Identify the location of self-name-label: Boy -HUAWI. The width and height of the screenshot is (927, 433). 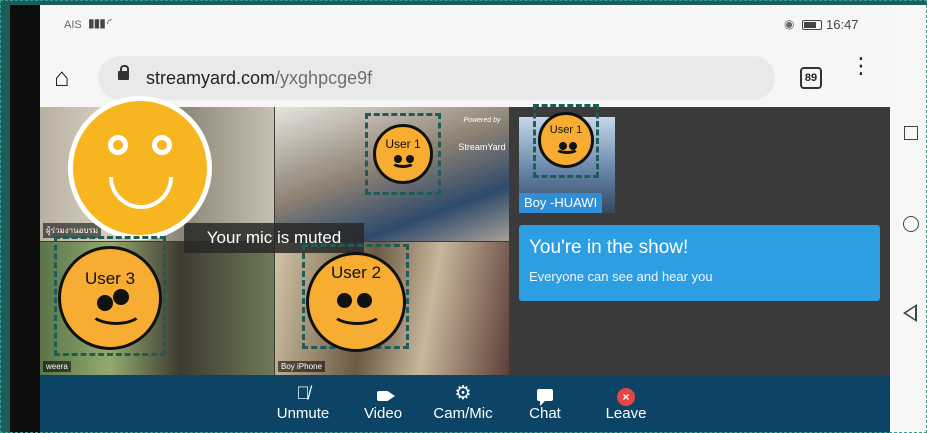
(561, 203).